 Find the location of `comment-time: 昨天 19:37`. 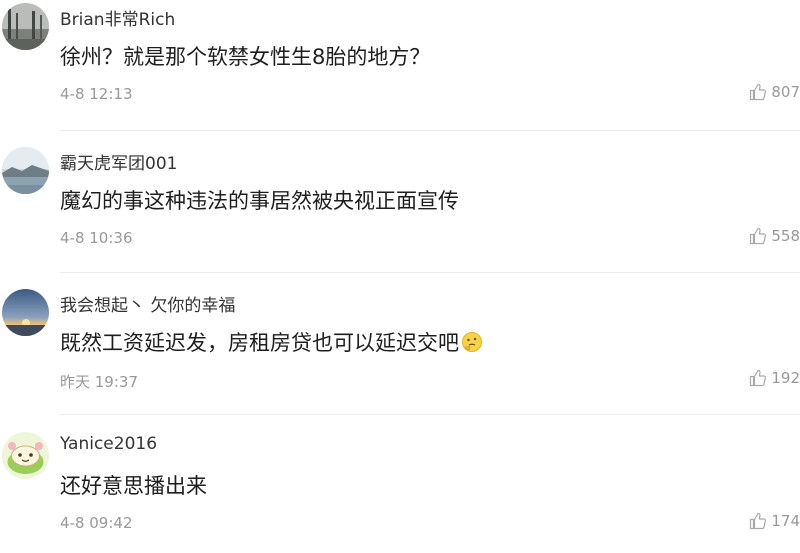

comment-time: 昨天 19:37 is located at coordinates (99, 382).